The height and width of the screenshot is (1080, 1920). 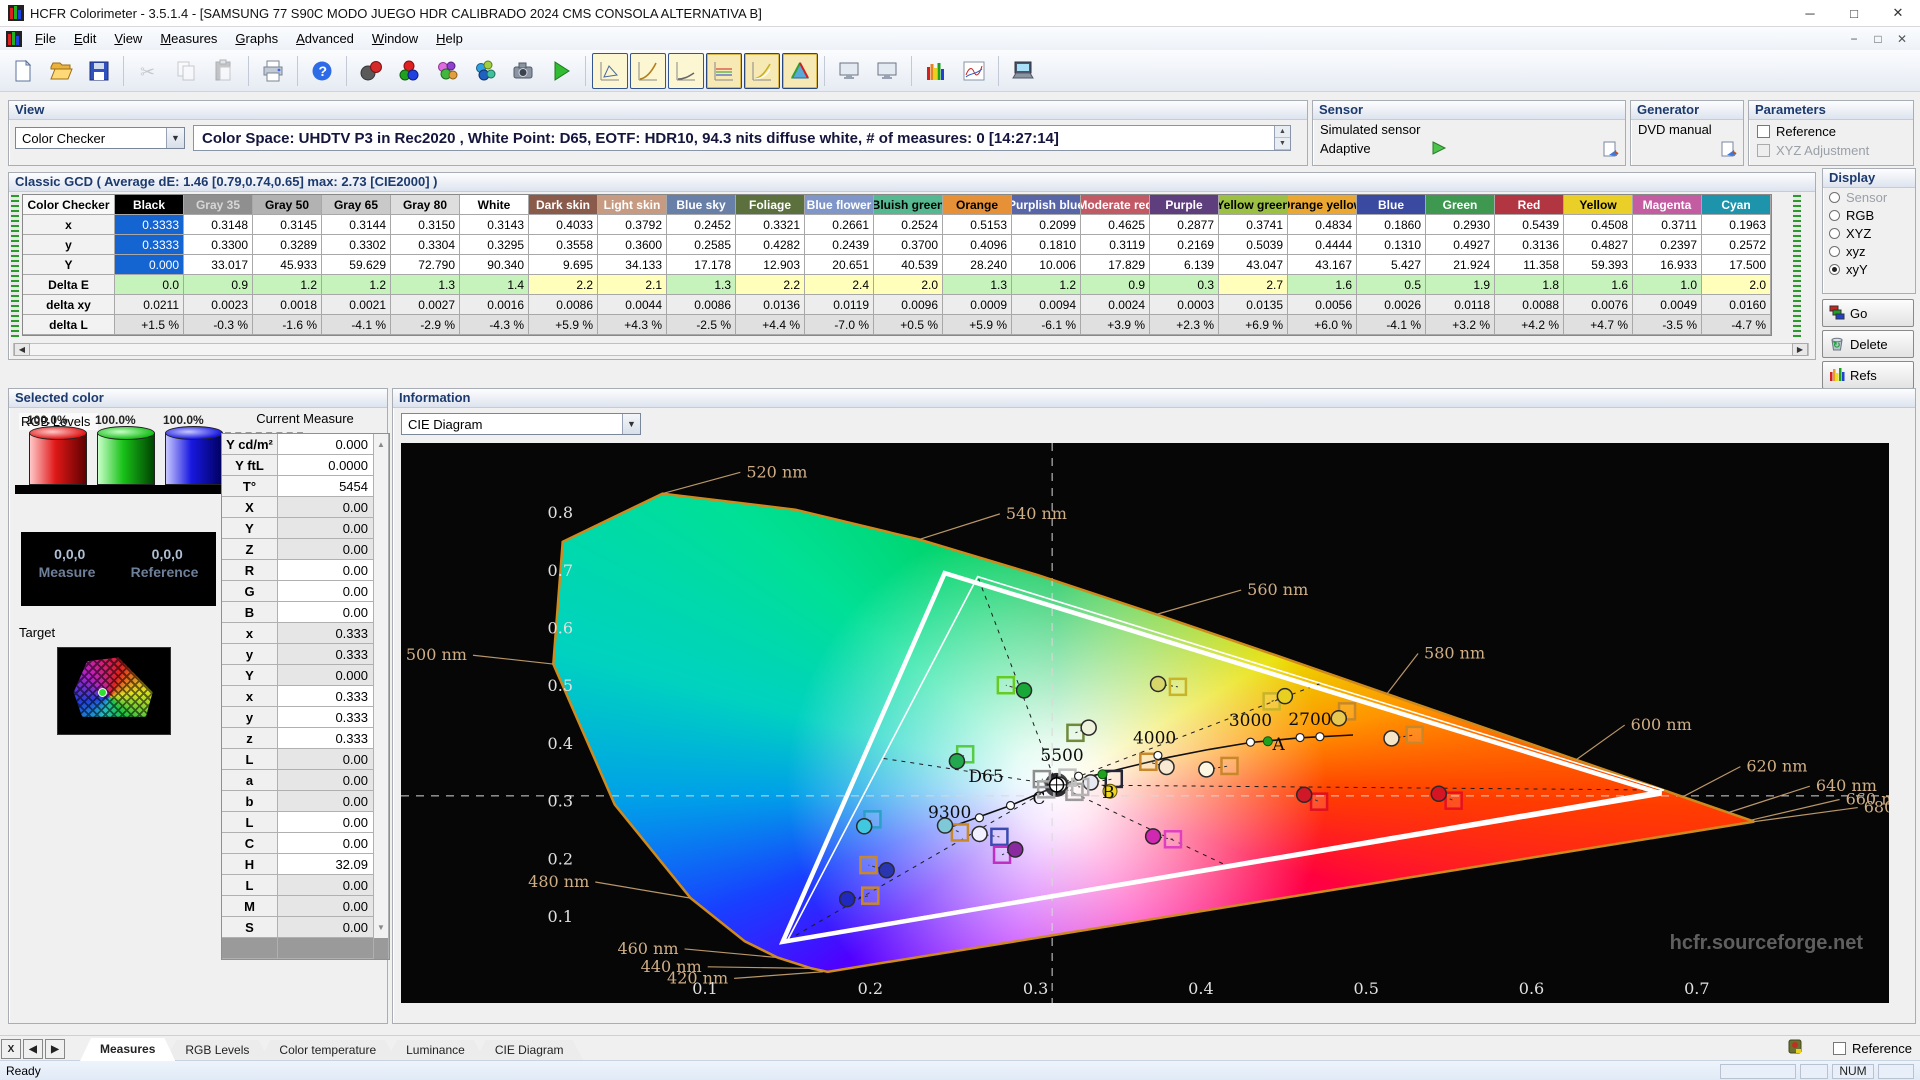 What do you see at coordinates (1878, 39) in the screenshot?
I see `mdi-restore-button: □` at bounding box center [1878, 39].